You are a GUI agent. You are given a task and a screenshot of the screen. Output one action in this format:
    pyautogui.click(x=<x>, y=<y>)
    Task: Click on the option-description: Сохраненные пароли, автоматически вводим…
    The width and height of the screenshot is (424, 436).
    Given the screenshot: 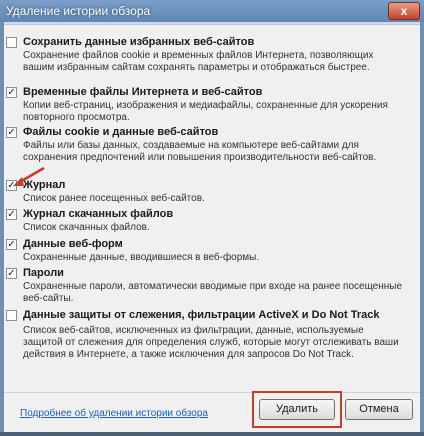 What is the action you would take?
    pyautogui.click(x=213, y=292)
    